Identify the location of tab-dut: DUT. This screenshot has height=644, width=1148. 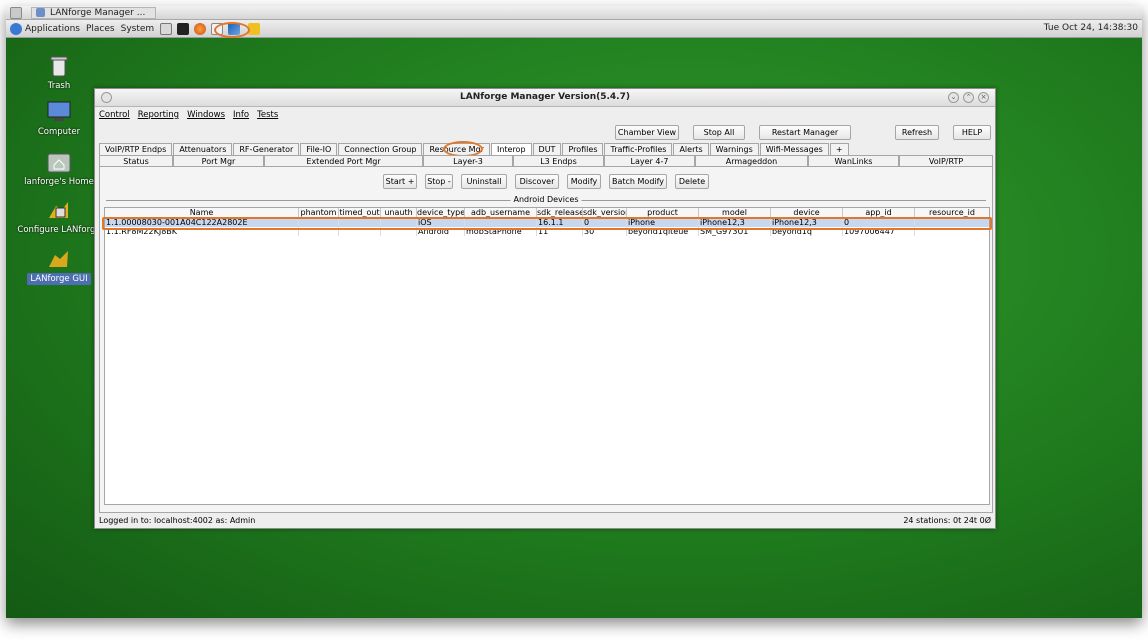
(547, 149).